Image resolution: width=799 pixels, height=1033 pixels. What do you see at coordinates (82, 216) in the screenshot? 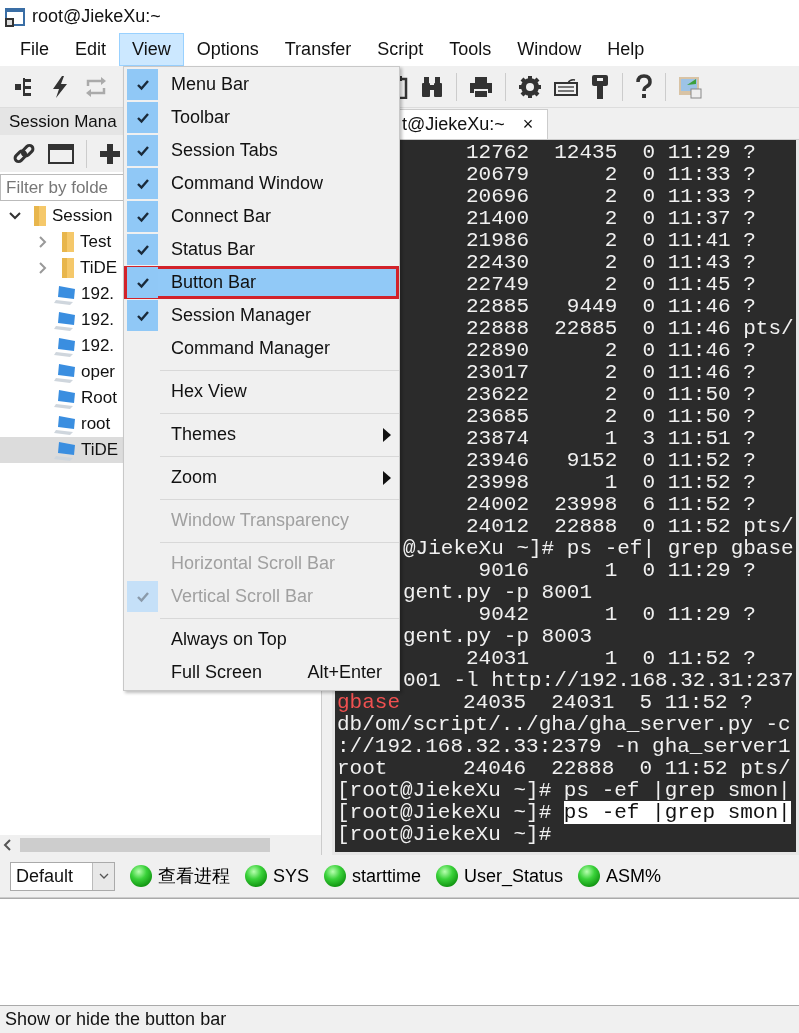
I see `tree-item-label: Session` at bounding box center [82, 216].